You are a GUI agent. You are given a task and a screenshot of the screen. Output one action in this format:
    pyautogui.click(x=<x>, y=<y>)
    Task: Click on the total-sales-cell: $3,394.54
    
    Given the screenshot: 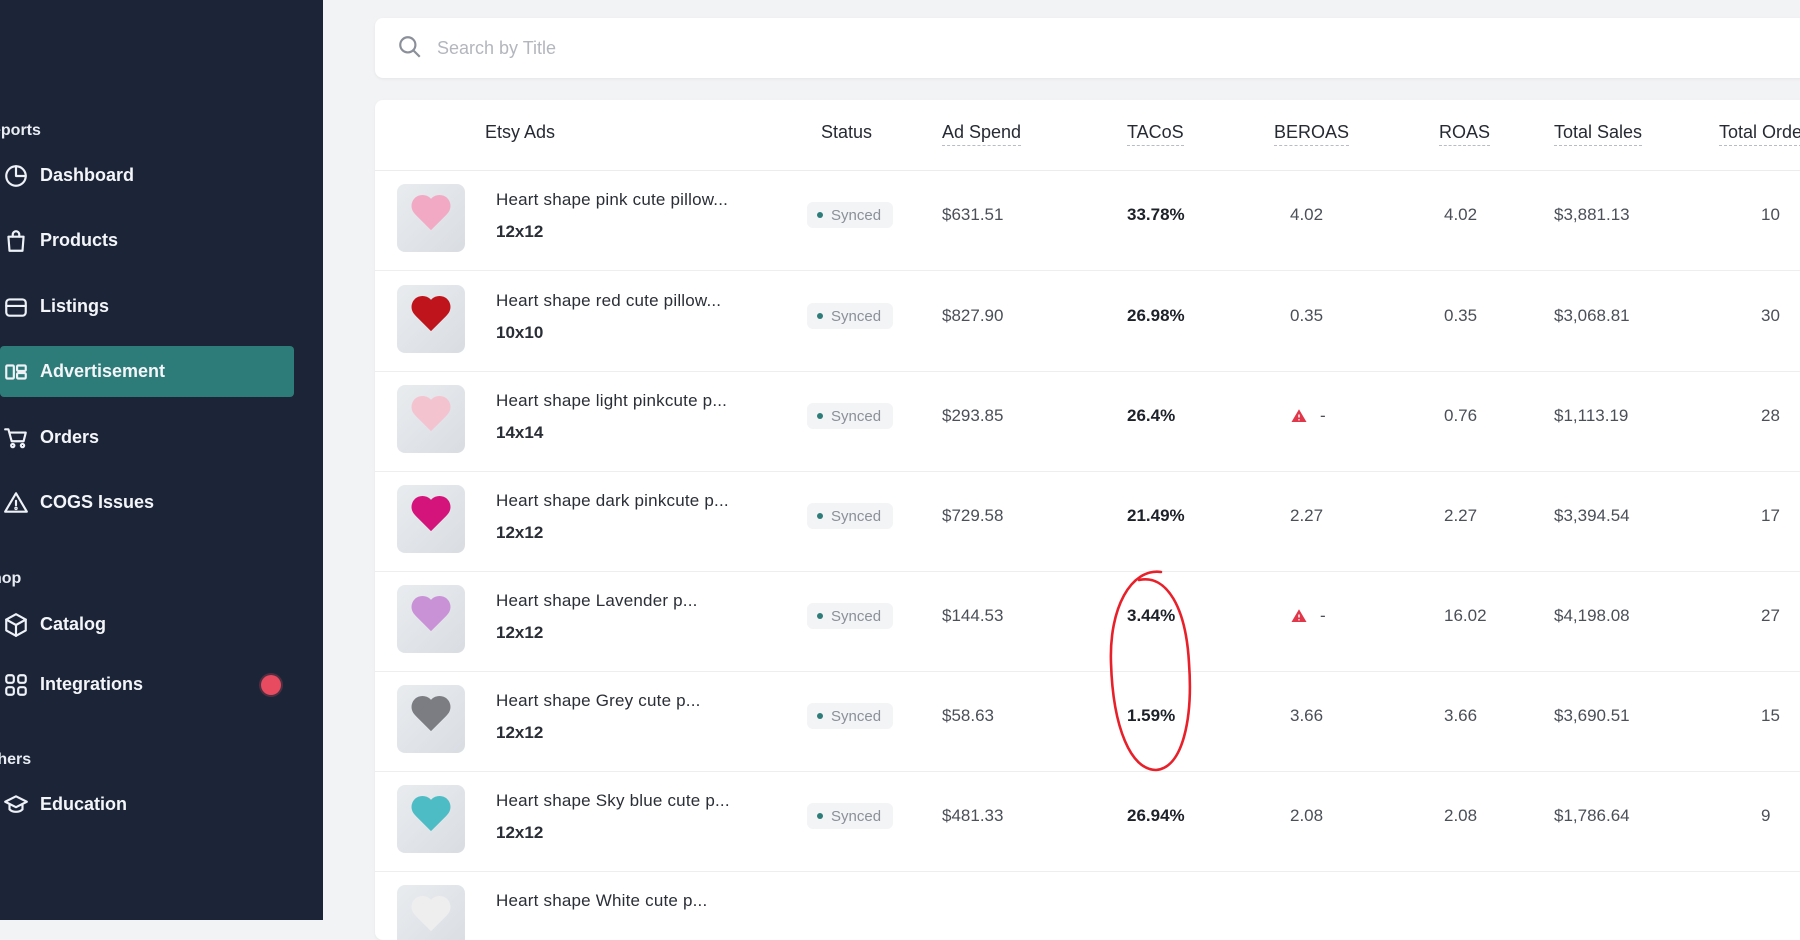 What is the action you would take?
    pyautogui.click(x=1592, y=515)
    